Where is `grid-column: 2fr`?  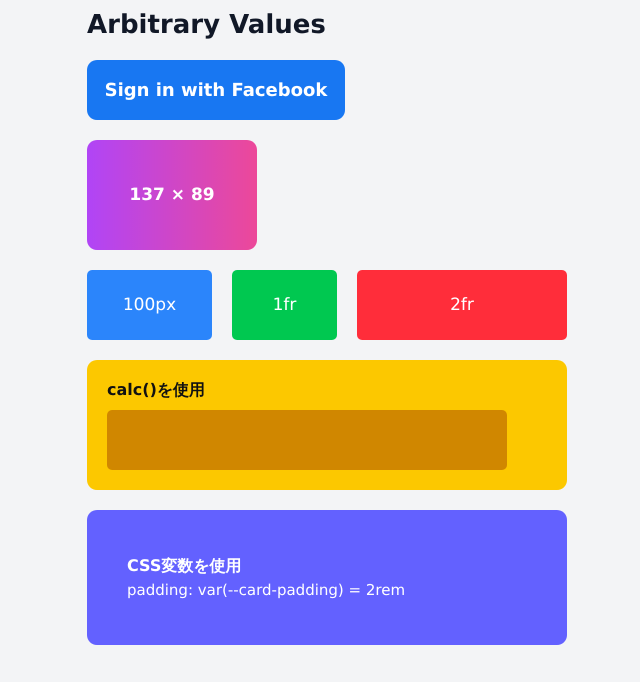
grid-column: 2fr is located at coordinates (462, 305).